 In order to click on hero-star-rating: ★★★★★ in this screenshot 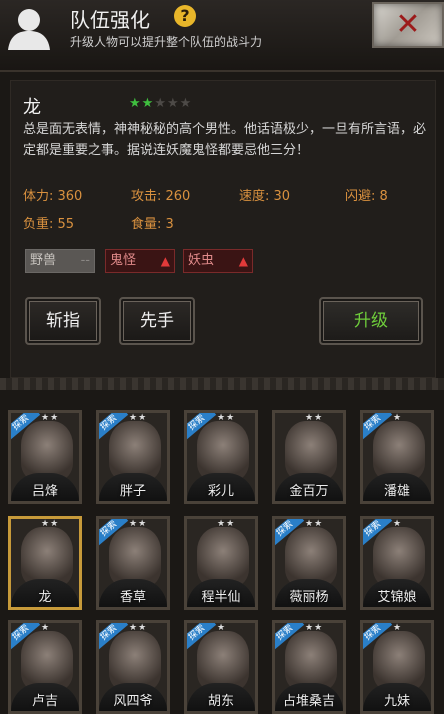, I will do `click(160, 103)`.